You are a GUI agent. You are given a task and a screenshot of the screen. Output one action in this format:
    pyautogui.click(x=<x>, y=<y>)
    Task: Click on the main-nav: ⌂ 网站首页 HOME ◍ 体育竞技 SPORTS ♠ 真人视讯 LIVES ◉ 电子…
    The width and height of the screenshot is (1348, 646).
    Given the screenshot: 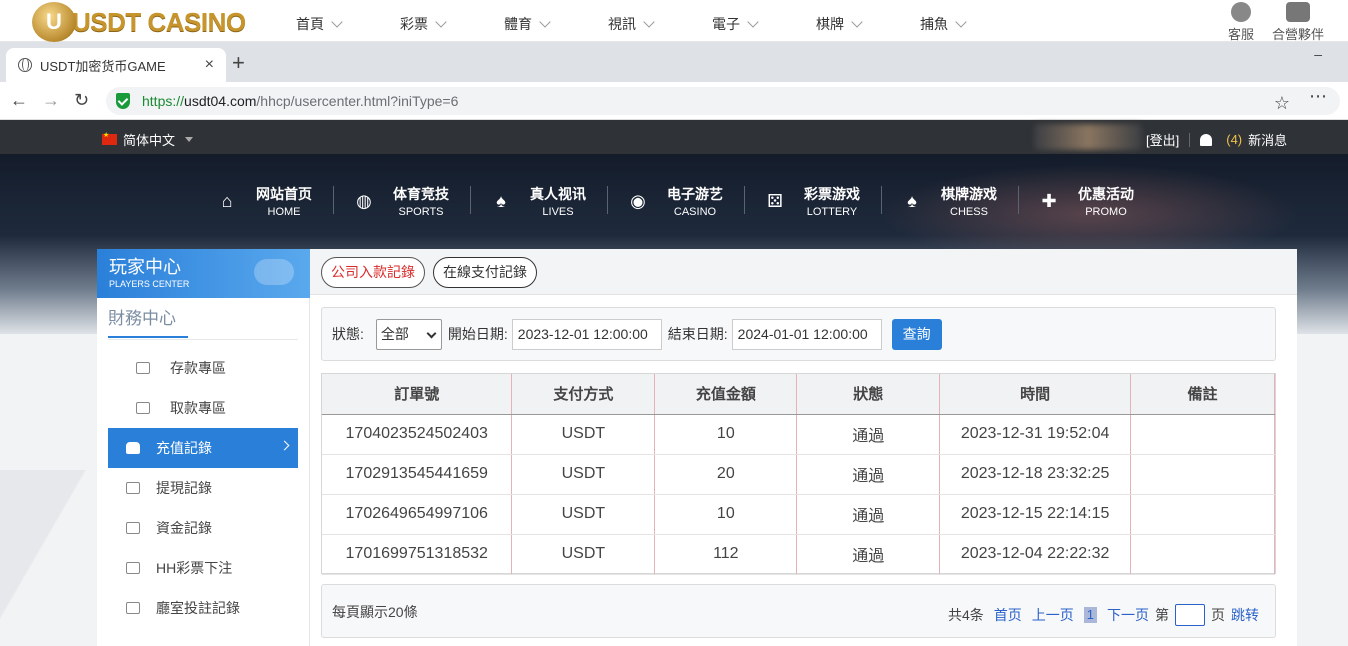 What is the action you would take?
    pyautogui.click(x=689, y=201)
    